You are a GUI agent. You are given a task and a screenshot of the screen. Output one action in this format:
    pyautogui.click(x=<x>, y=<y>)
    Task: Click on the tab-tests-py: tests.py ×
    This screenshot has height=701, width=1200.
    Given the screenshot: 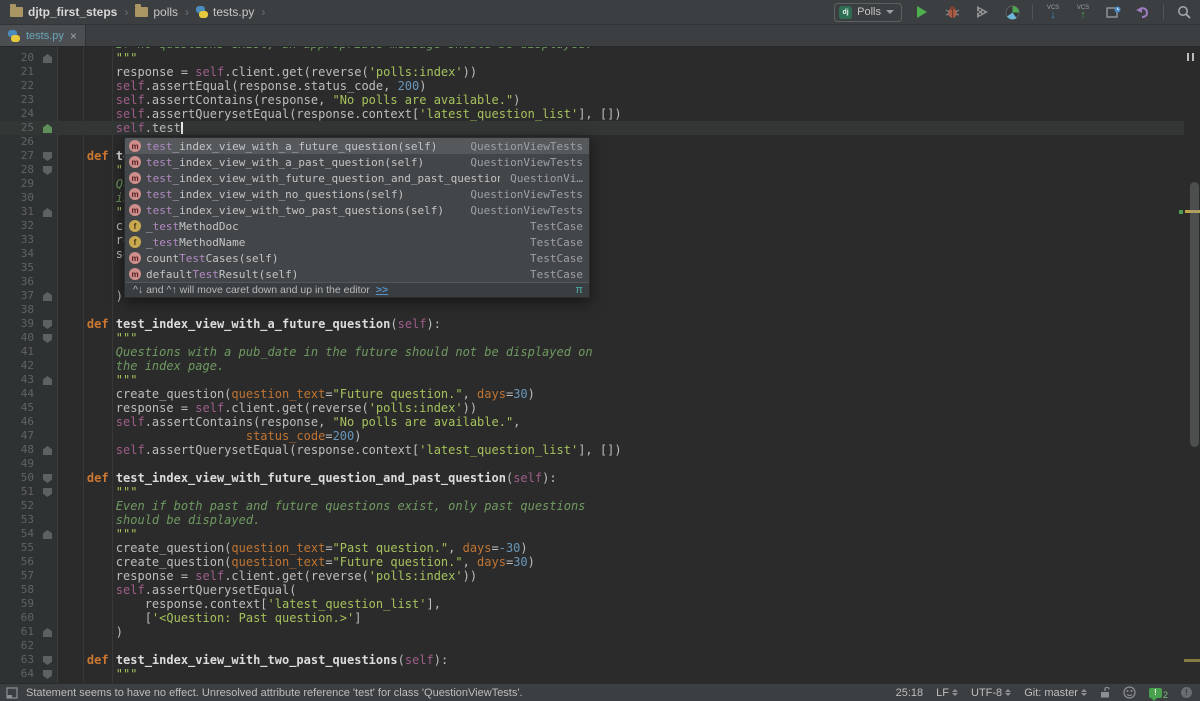 What is the action you would take?
    pyautogui.click(x=43, y=35)
    